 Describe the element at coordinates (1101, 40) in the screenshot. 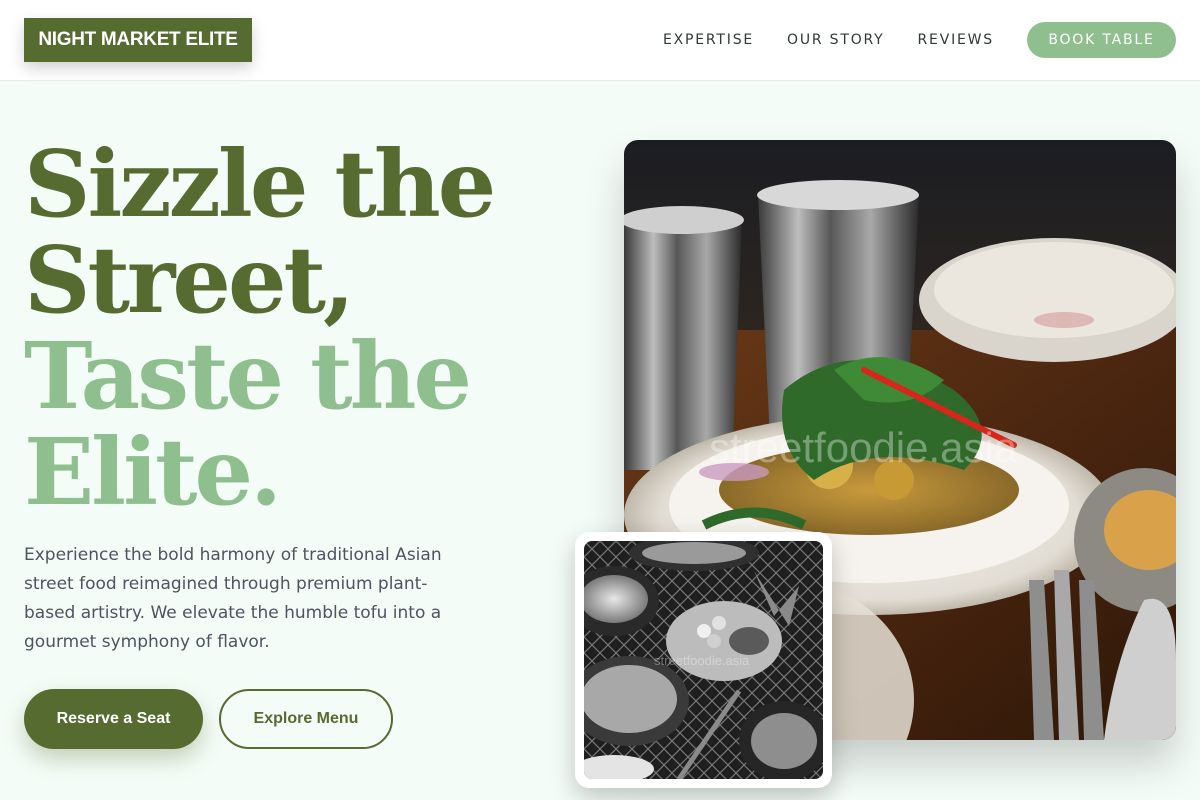

I see `book-table-button: BOOK TABLE` at that location.